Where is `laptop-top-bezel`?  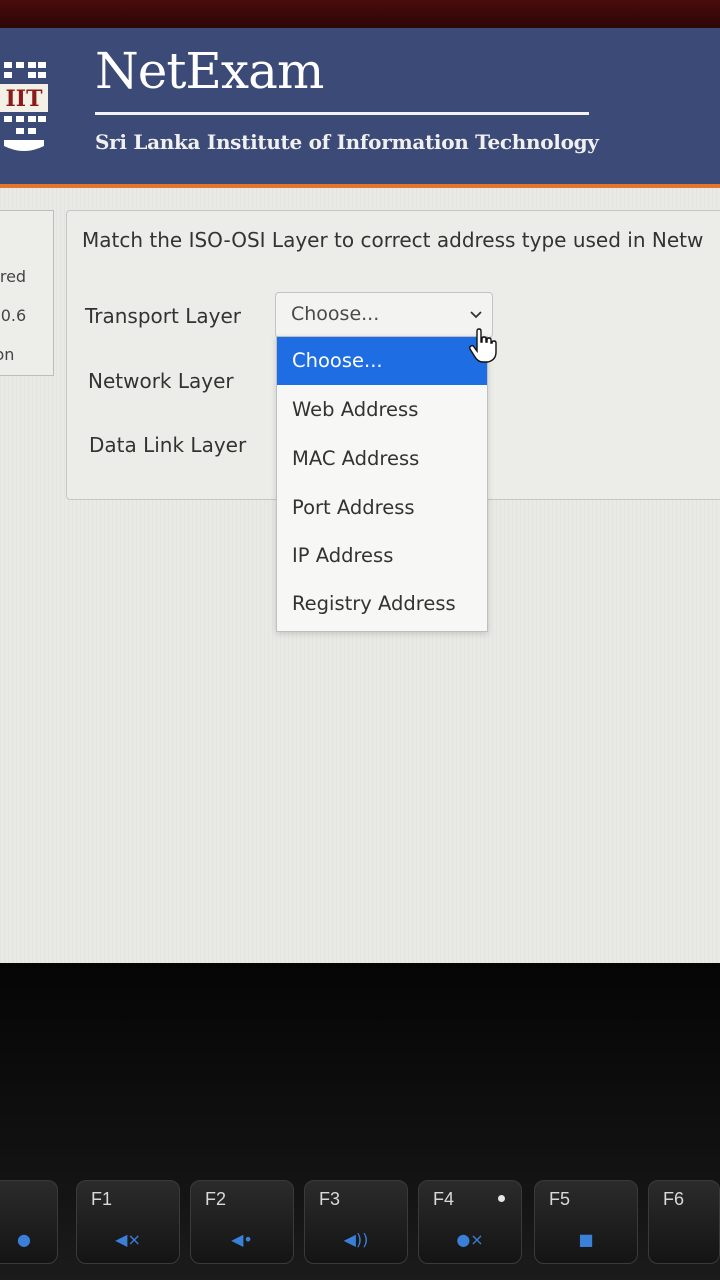 laptop-top-bezel is located at coordinates (360, 15).